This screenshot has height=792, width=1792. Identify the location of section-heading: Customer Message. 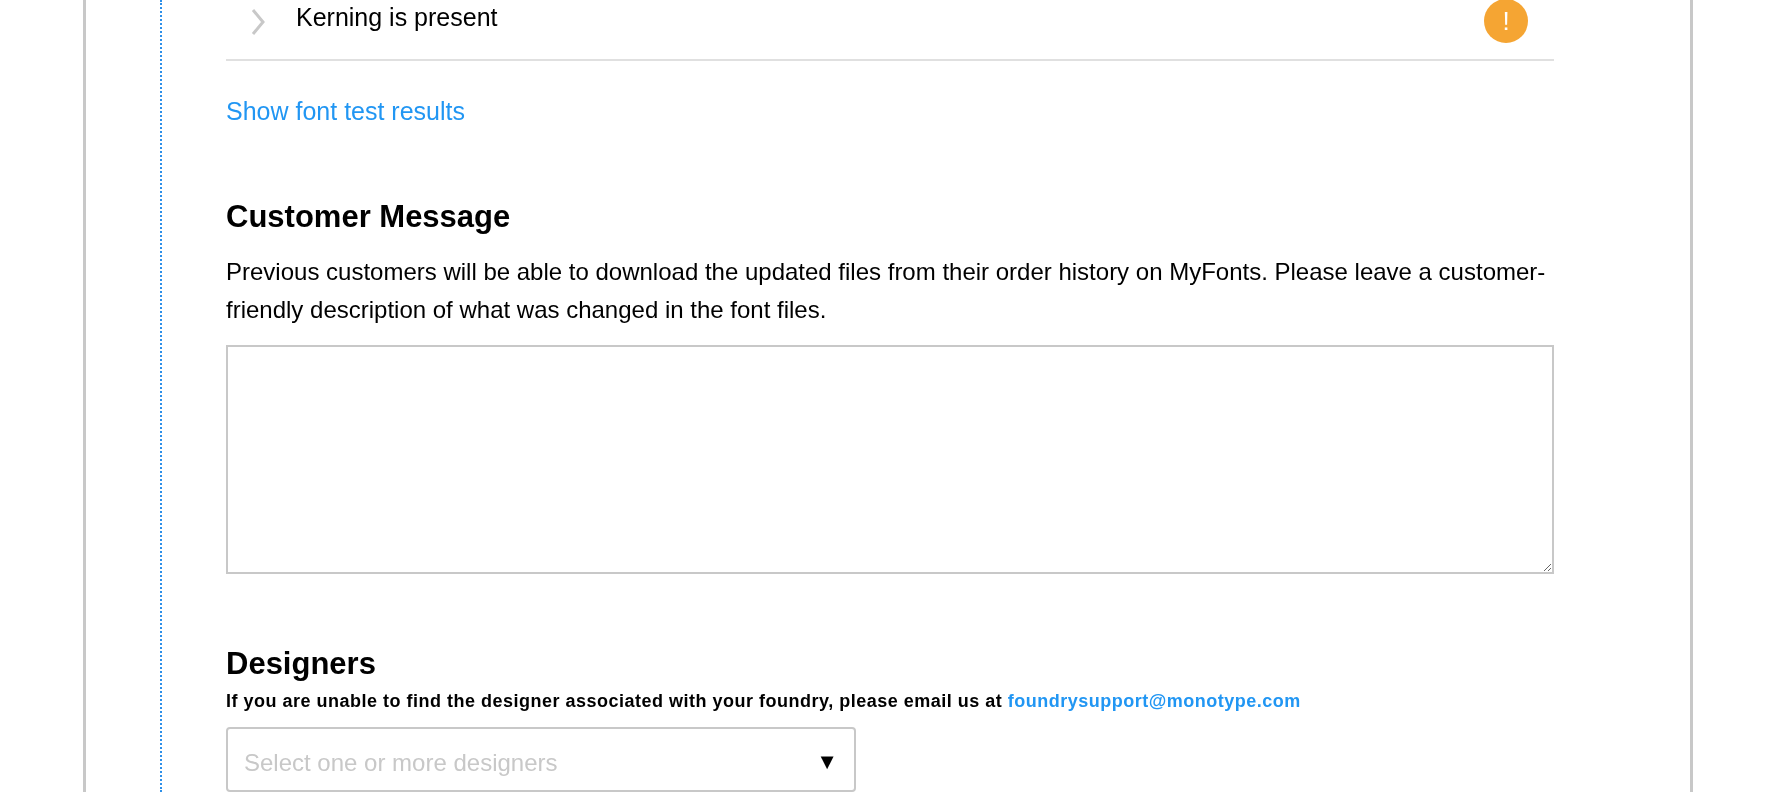
(369, 216).